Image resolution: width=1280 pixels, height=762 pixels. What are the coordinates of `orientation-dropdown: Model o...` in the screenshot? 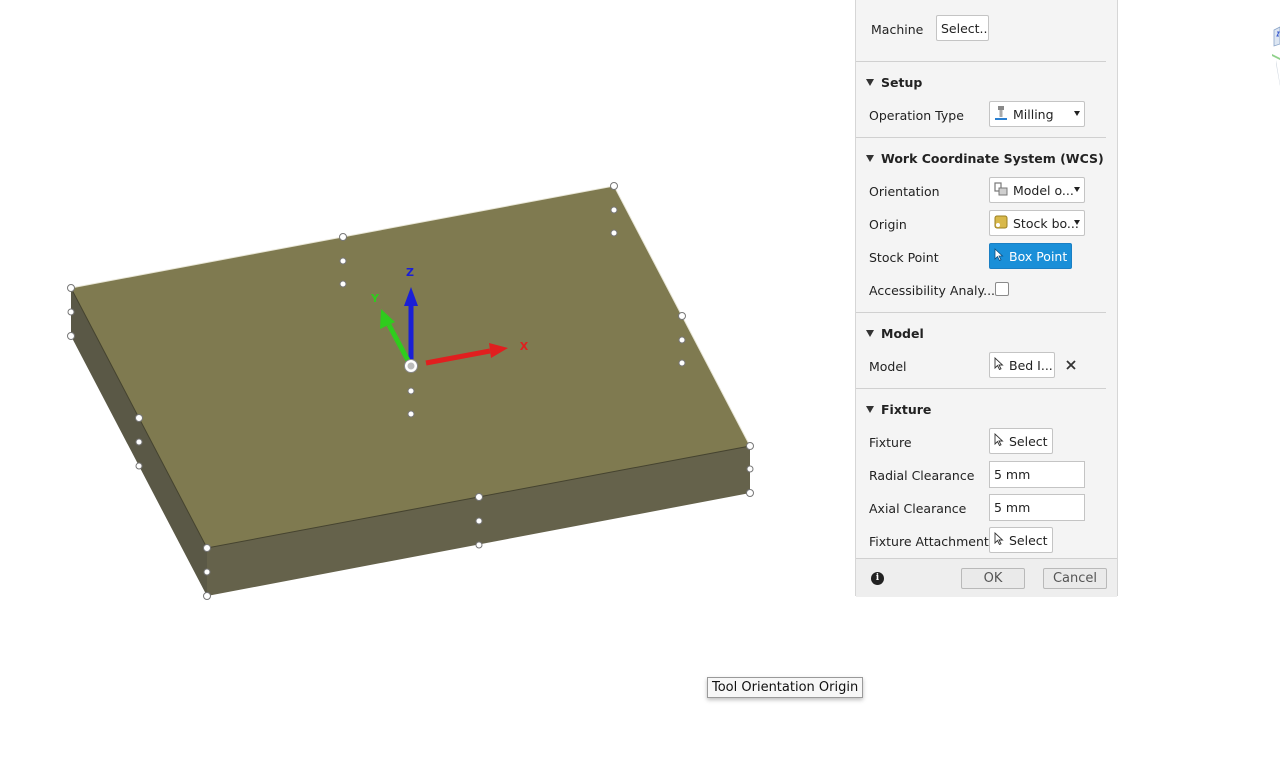 It's located at (1037, 190).